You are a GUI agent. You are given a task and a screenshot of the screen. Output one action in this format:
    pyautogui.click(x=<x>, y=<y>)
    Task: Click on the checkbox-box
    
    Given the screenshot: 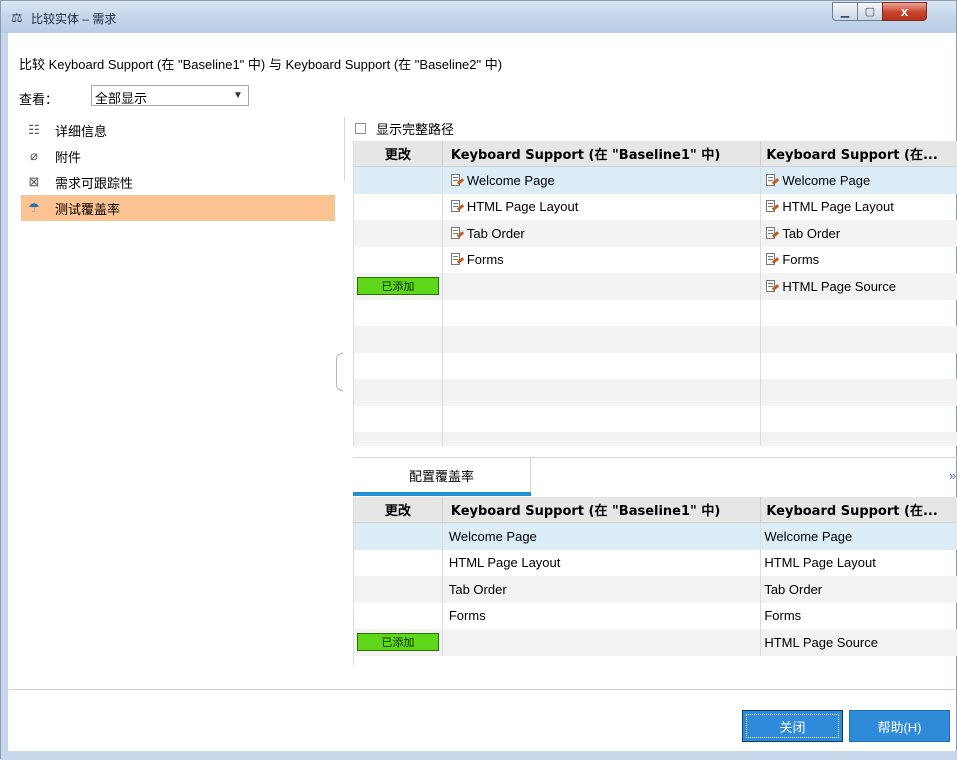 What is the action you would take?
    pyautogui.click(x=360, y=128)
    